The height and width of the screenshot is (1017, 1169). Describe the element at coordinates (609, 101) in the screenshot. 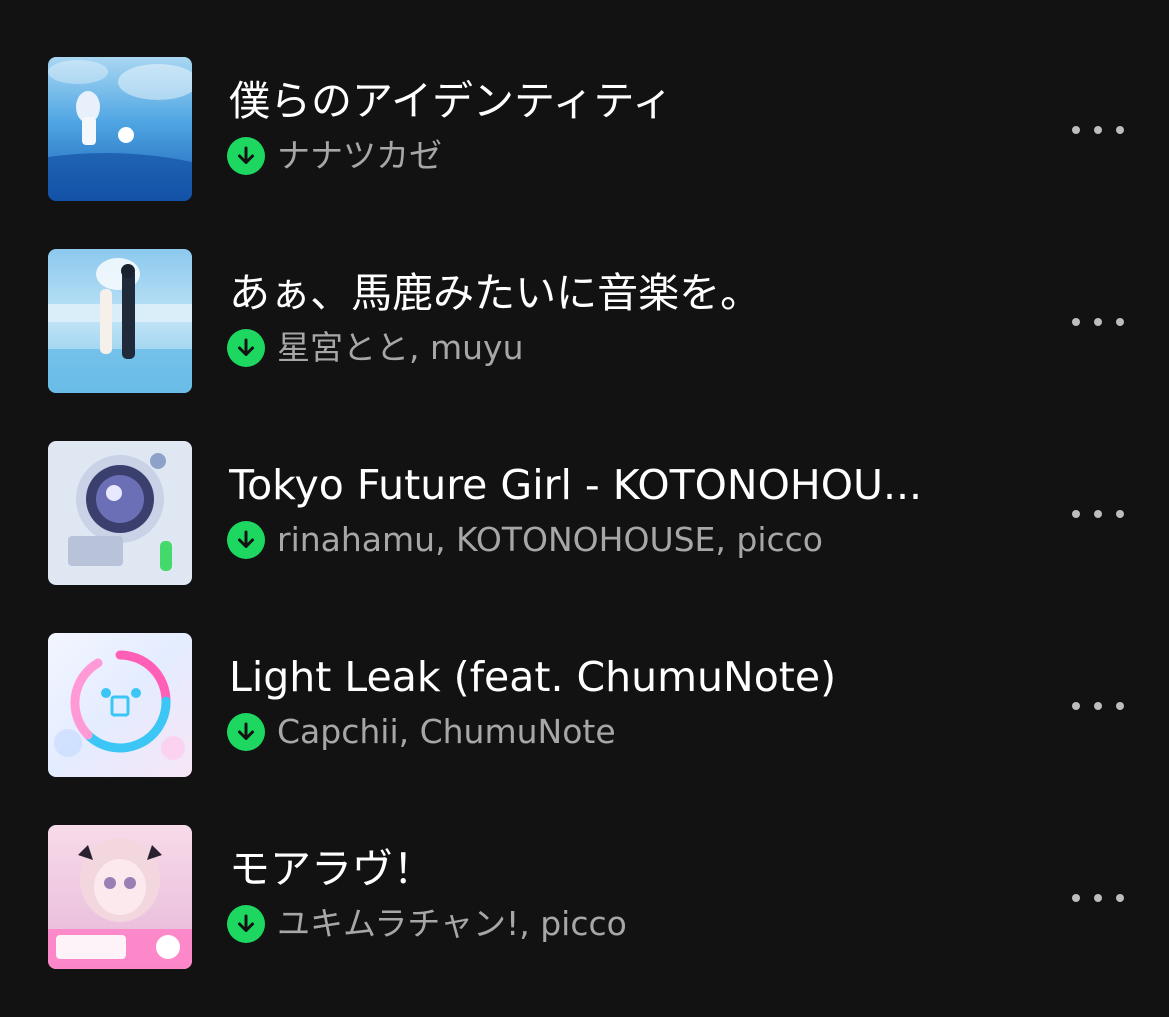

I see `track-title: 僕らのアイデンティティ` at that location.